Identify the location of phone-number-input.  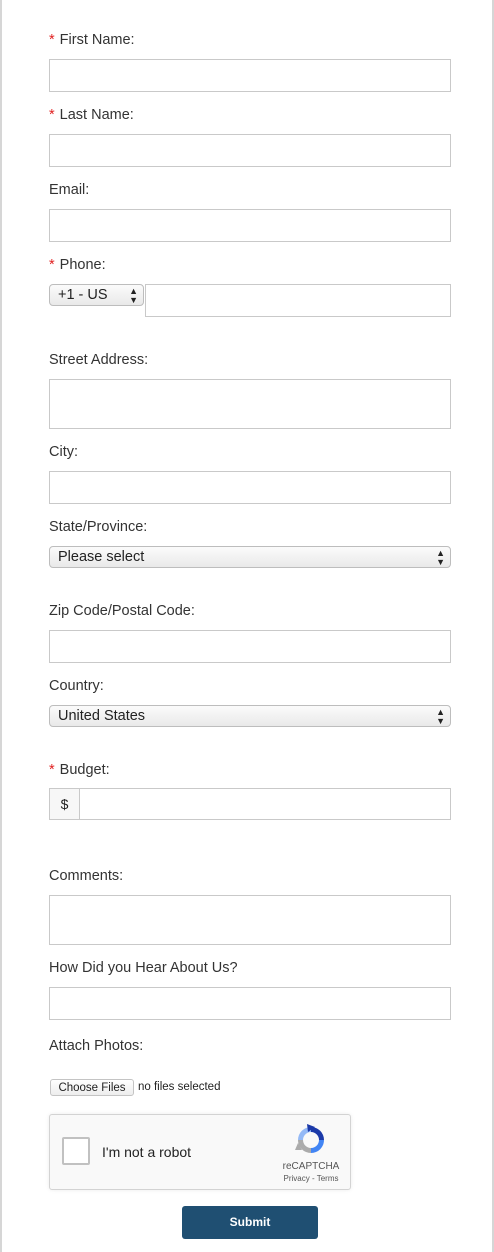
(298, 300).